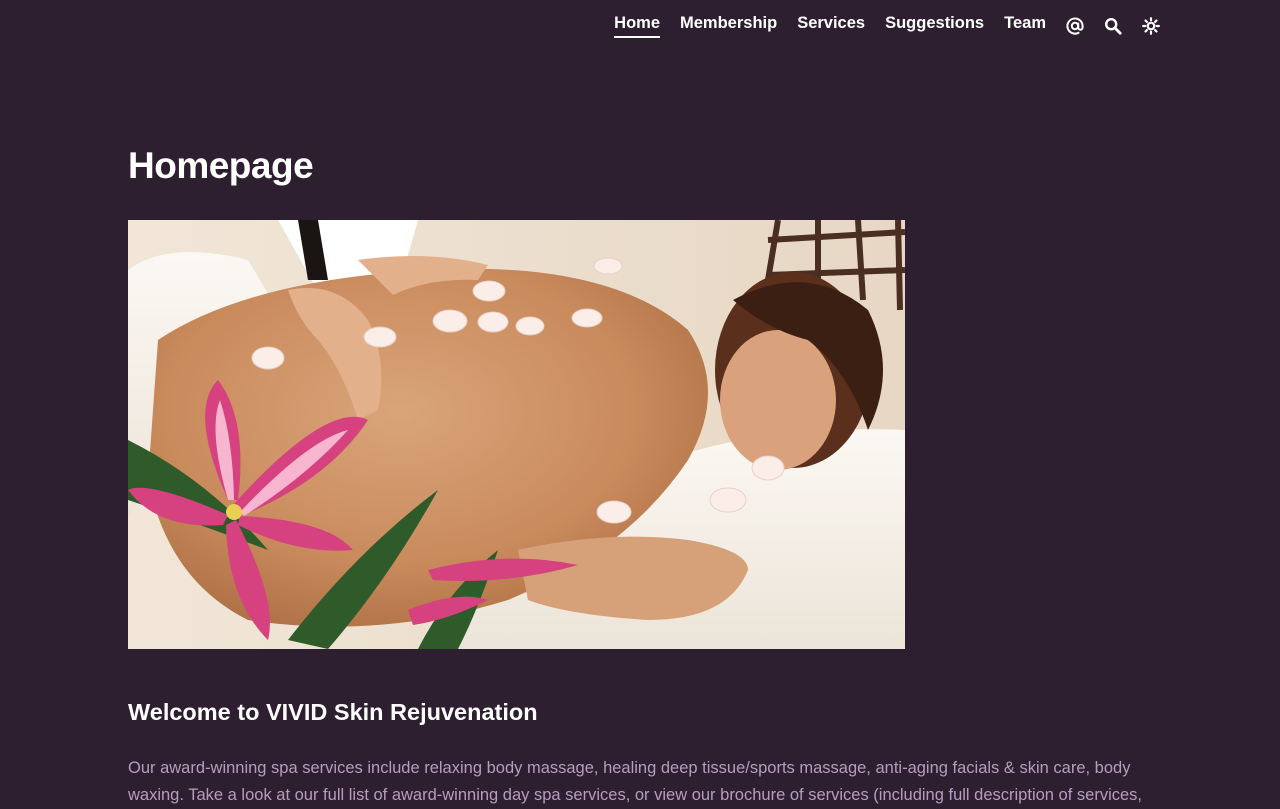 The height and width of the screenshot is (809, 1280). What do you see at coordinates (728, 26) in the screenshot?
I see `nav-membership: Membership` at bounding box center [728, 26].